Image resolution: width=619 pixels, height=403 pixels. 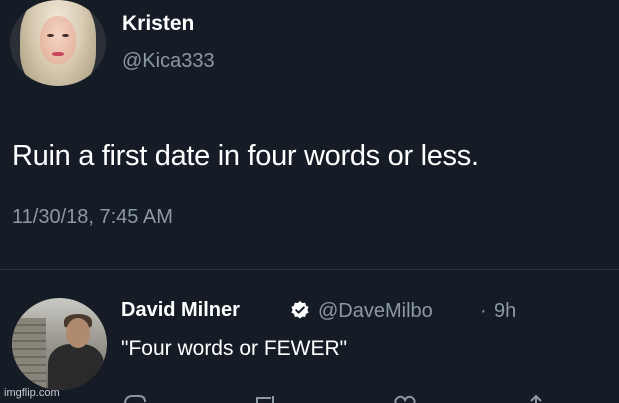 What do you see at coordinates (245, 156) in the screenshot?
I see `tweet-text: Ruin a first date in four words or less.` at bounding box center [245, 156].